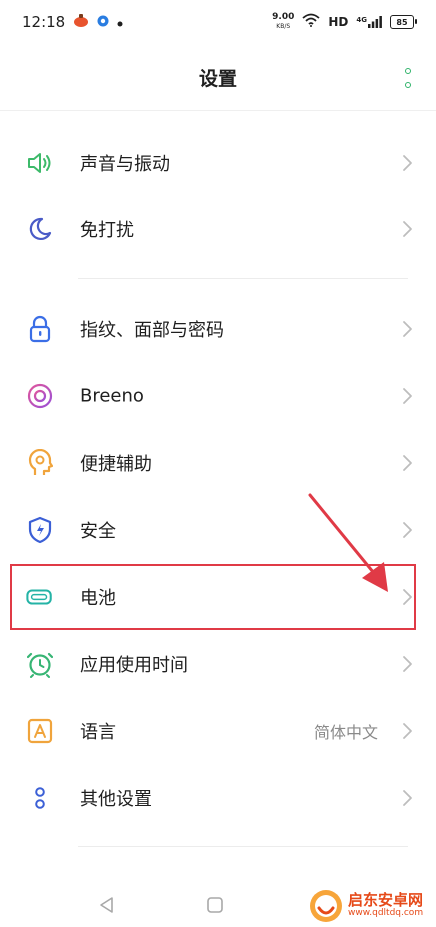 The height and width of the screenshot is (927, 436). Describe the element at coordinates (345, 732) in the screenshot. I see `settings-item-value: 简体中文` at that location.